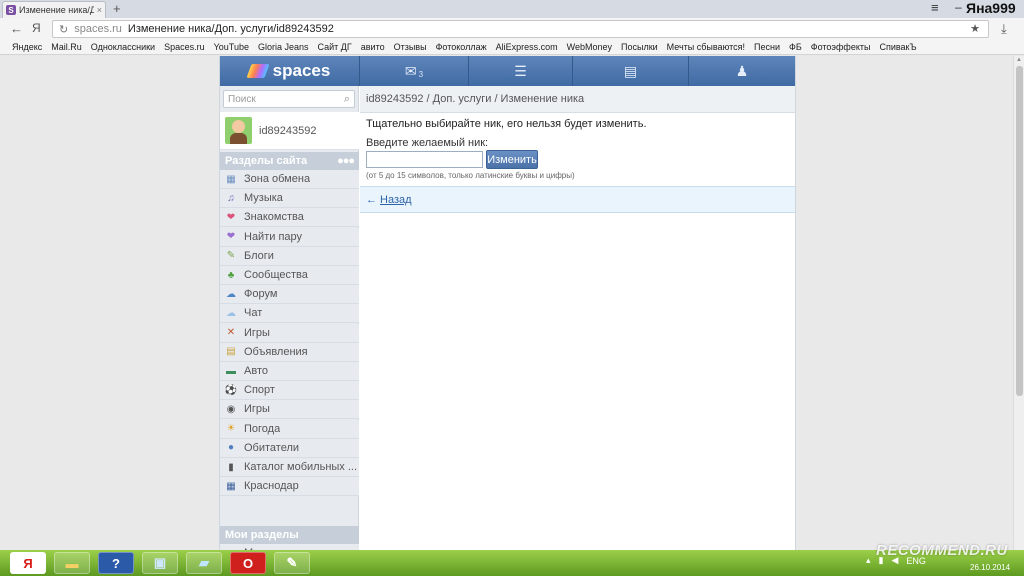 The width and height of the screenshot is (1024, 576). Describe the element at coordinates (27, 47) in the screenshot. I see `bookmark-item: Яндекс` at that location.